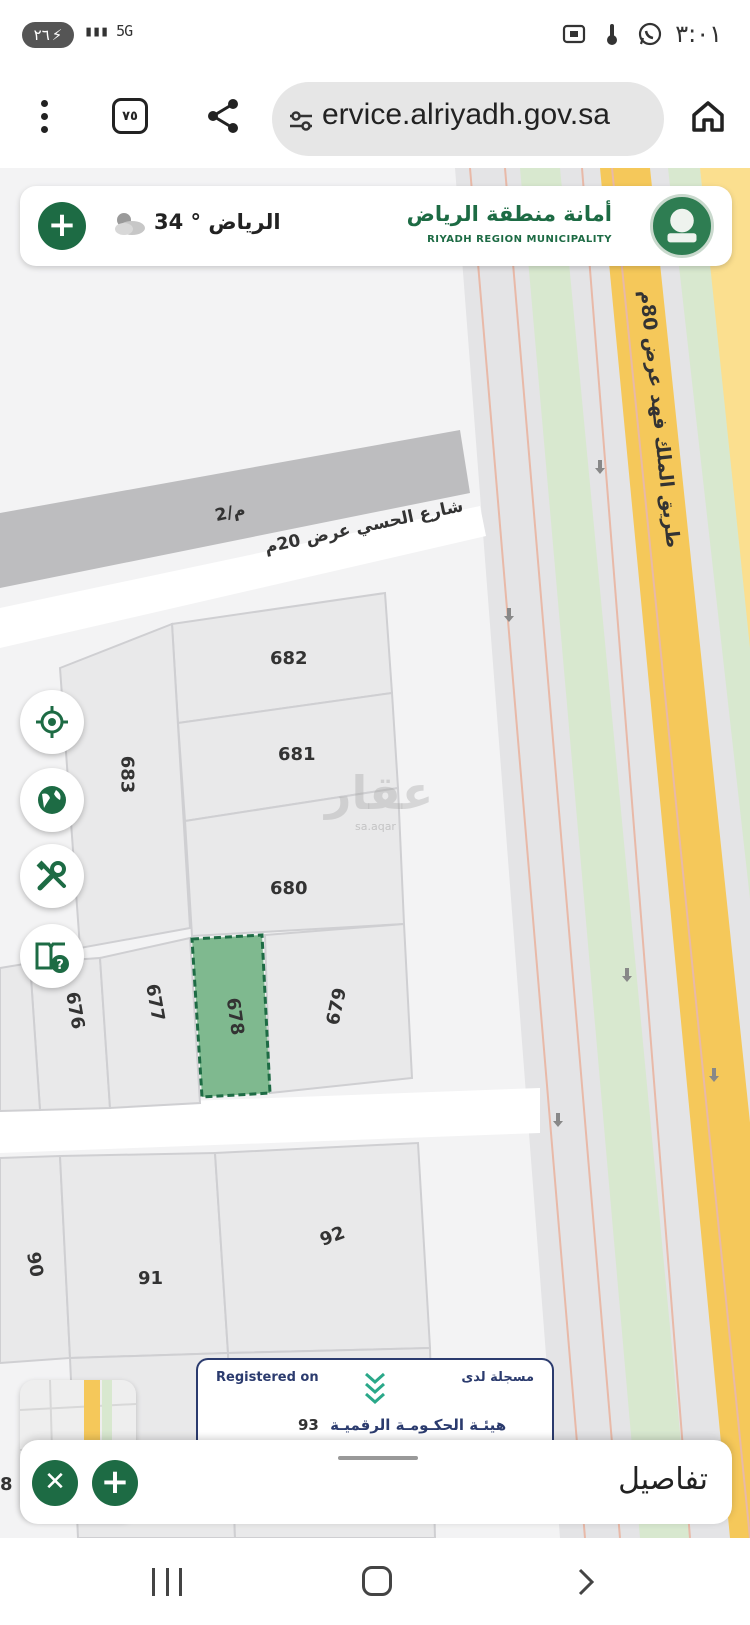 The image size is (750, 1625). I want to click on globe-layer-button, so click(52, 800).